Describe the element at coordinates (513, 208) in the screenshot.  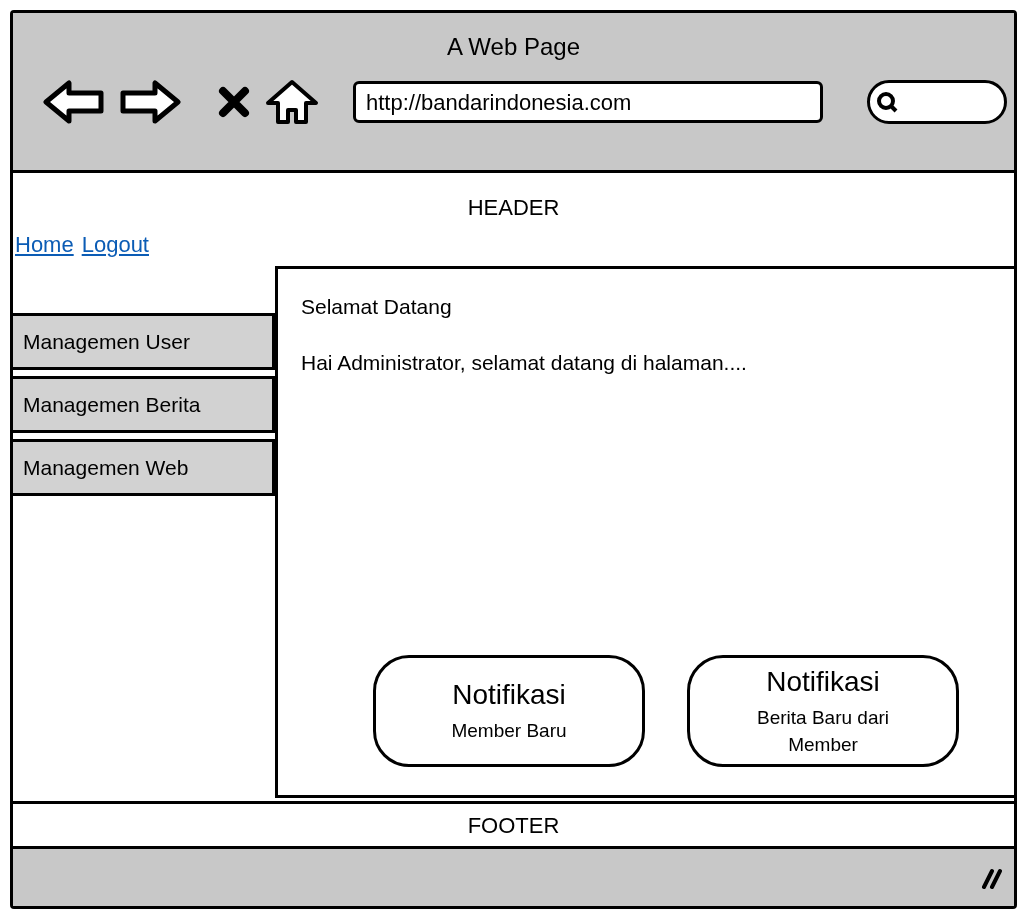
I see `header-label: HEADER` at that location.